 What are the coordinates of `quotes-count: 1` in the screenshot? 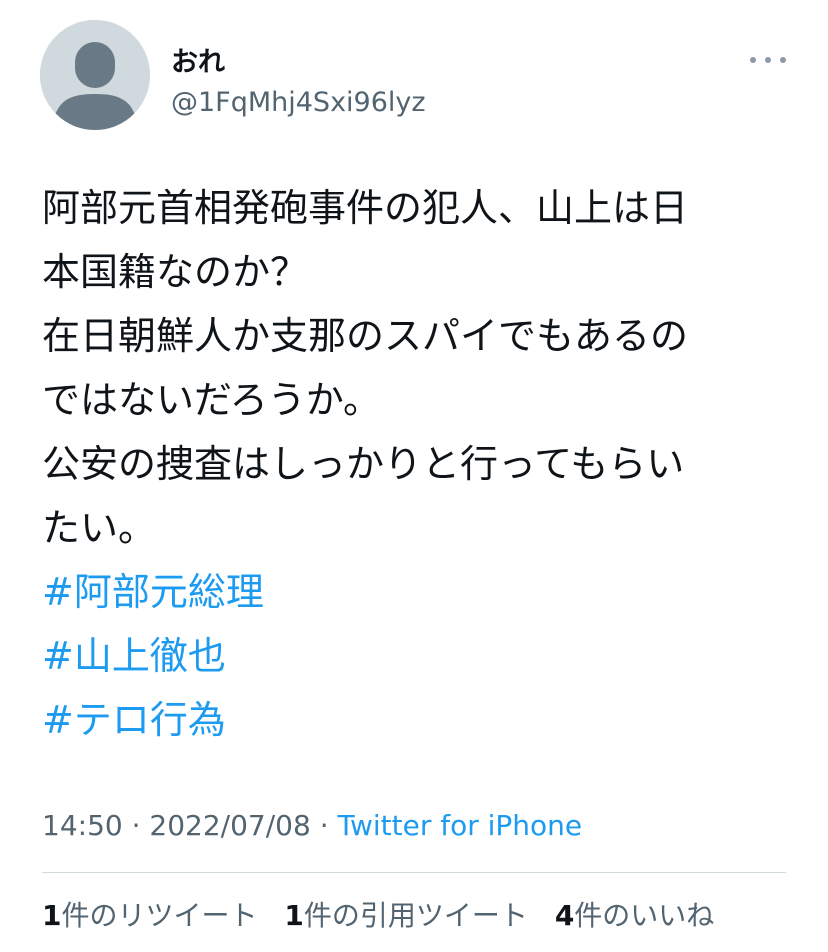 It's located at (294, 915).